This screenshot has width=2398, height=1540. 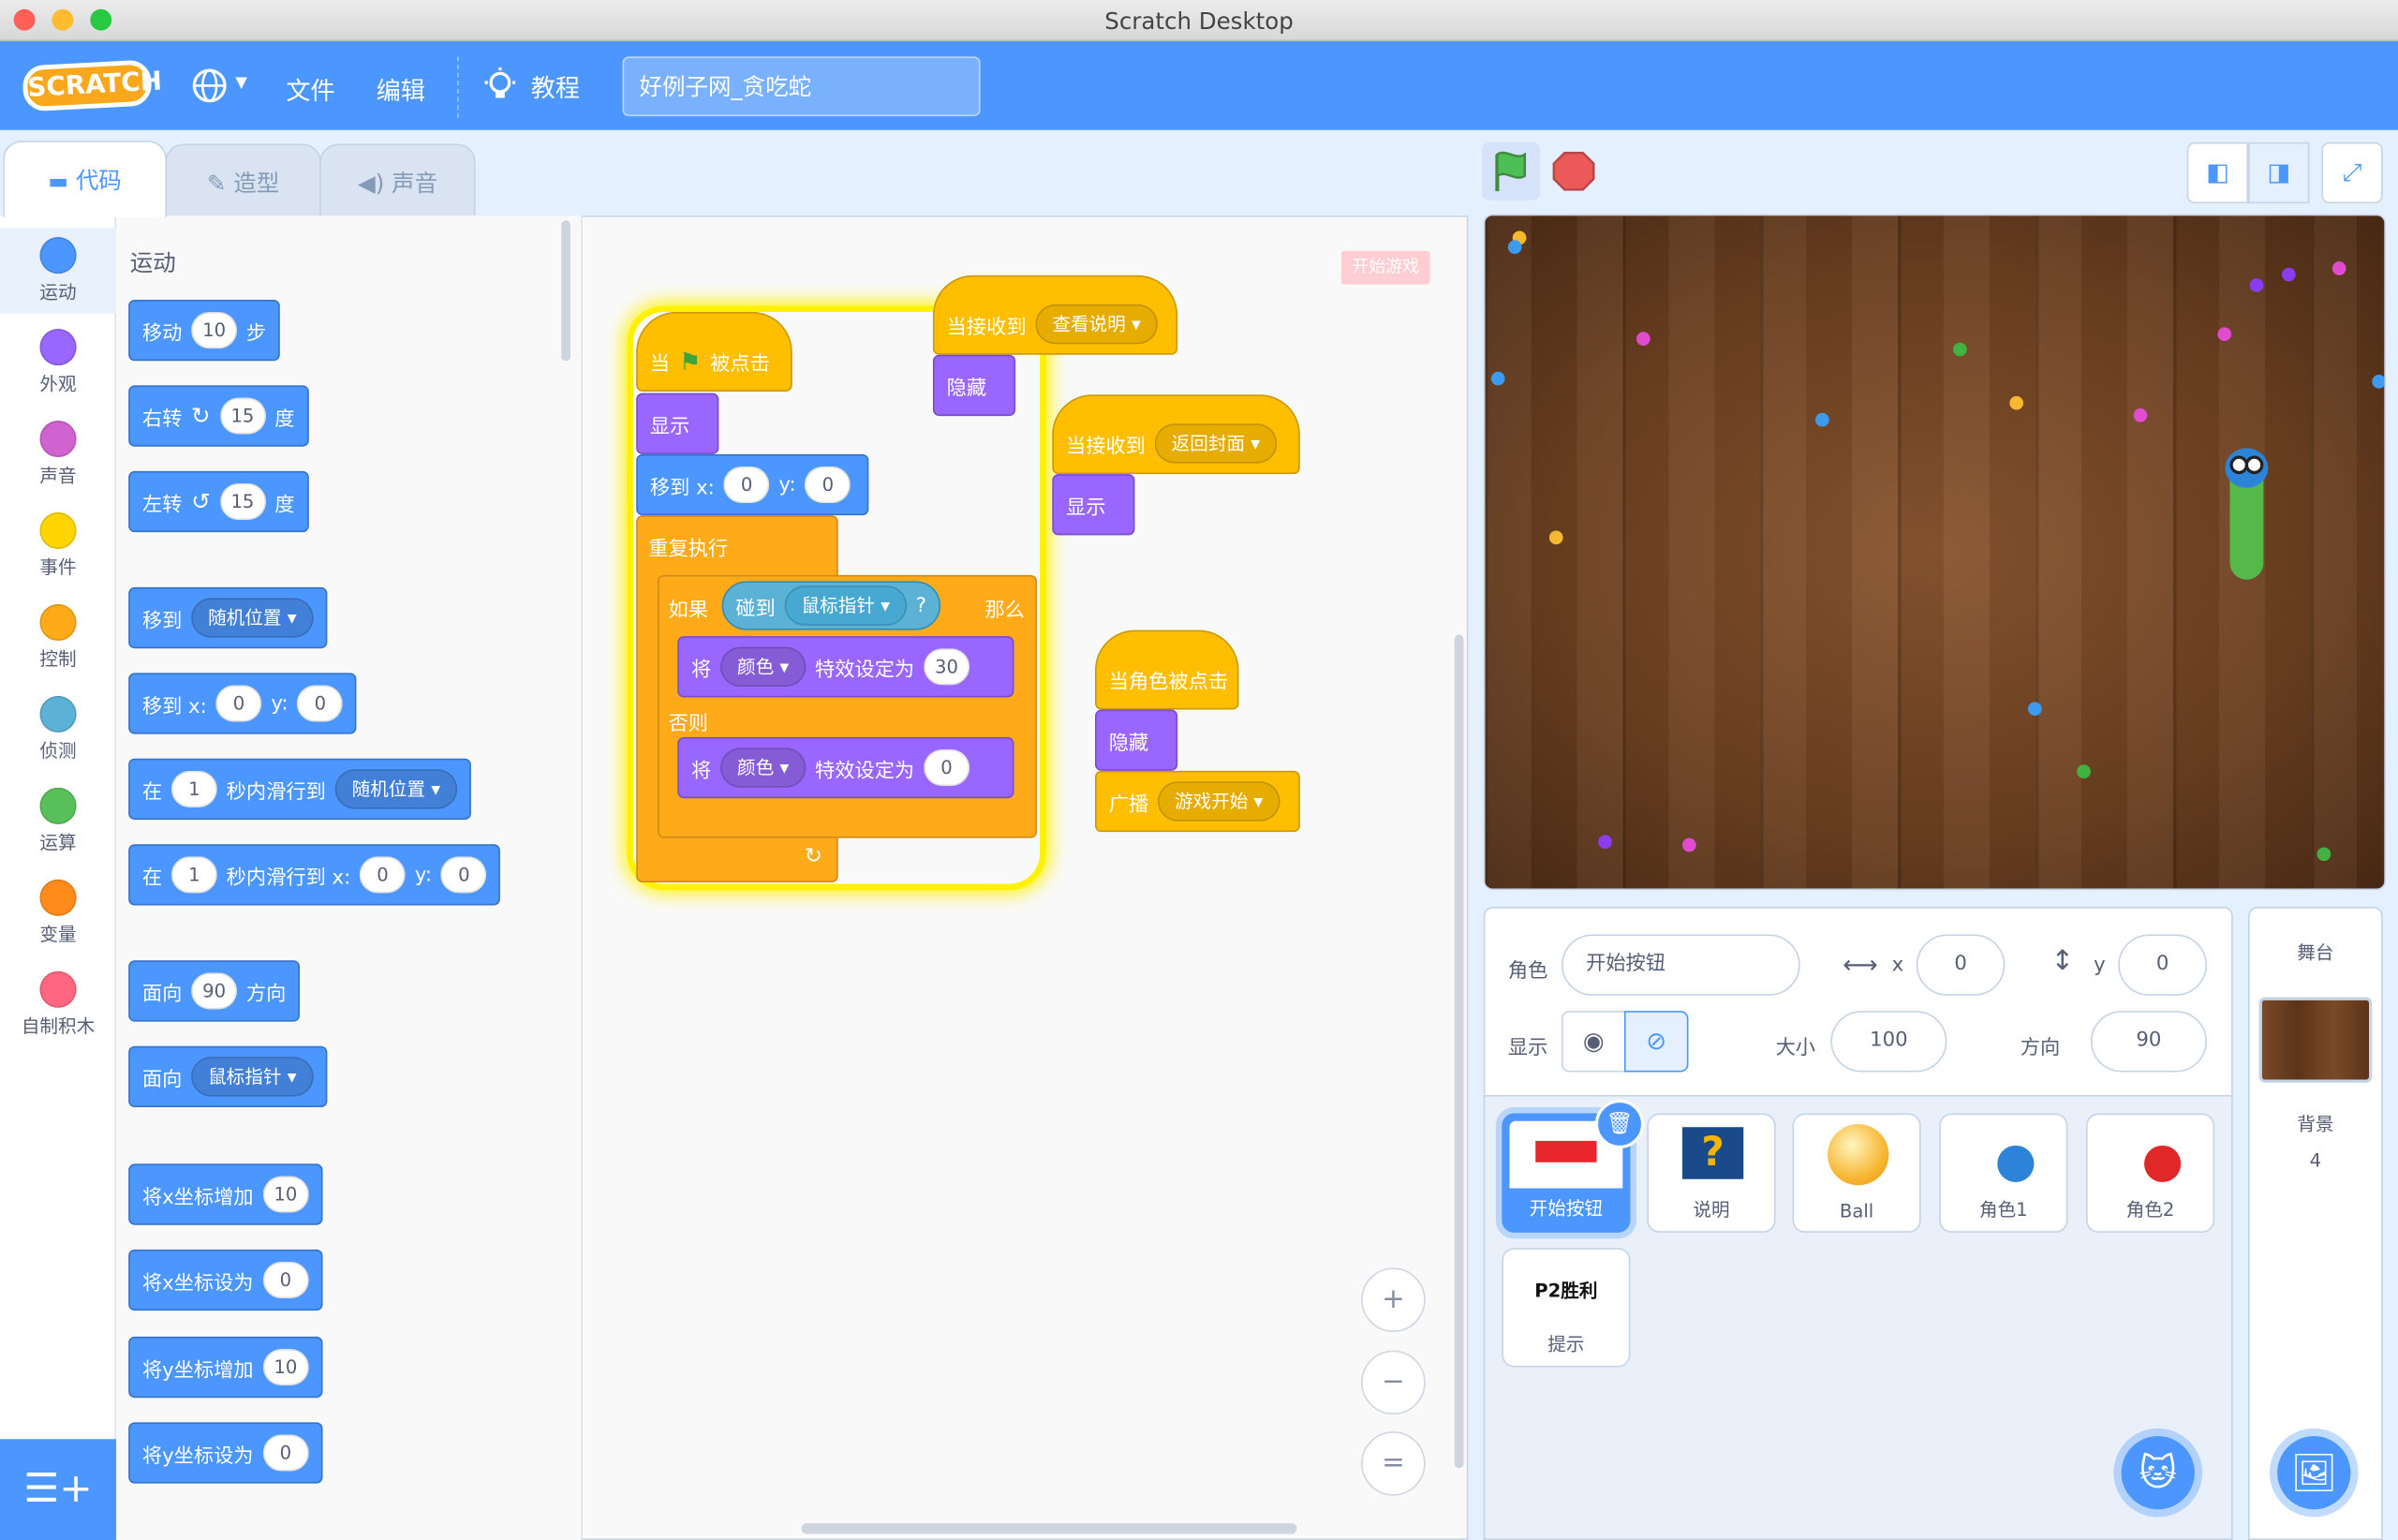 I want to click on zoom-reset-button: =, so click(x=1393, y=1463).